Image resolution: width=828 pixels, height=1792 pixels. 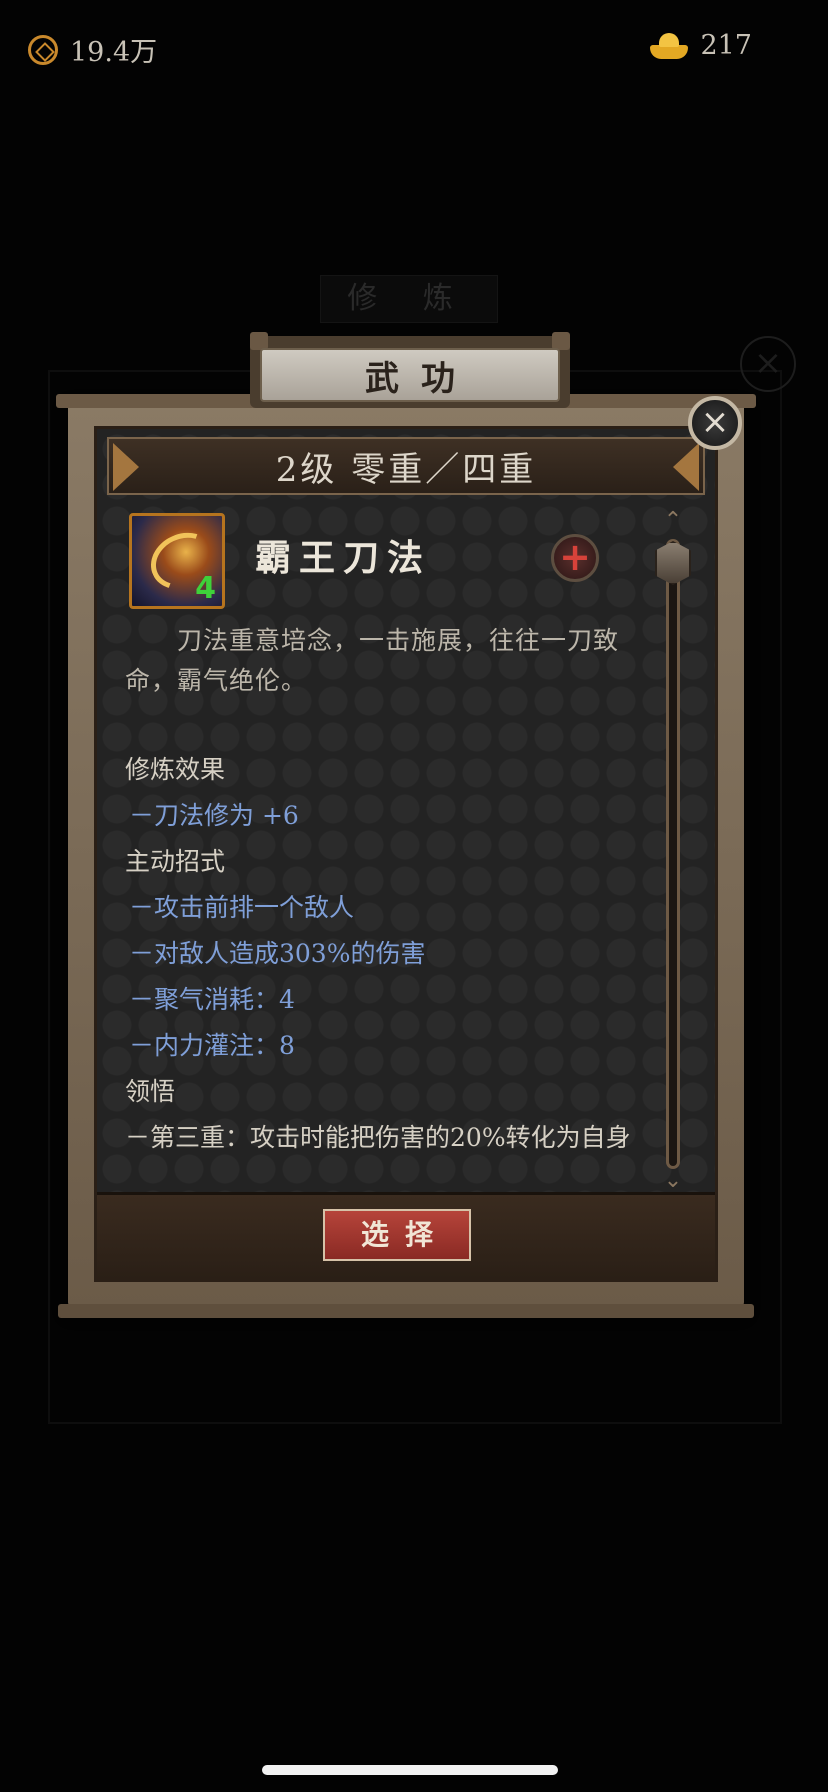 What do you see at coordinates (669, 45) in the screenshot?
I see `gold-ingot-icon` at bounding box center [669, 45].